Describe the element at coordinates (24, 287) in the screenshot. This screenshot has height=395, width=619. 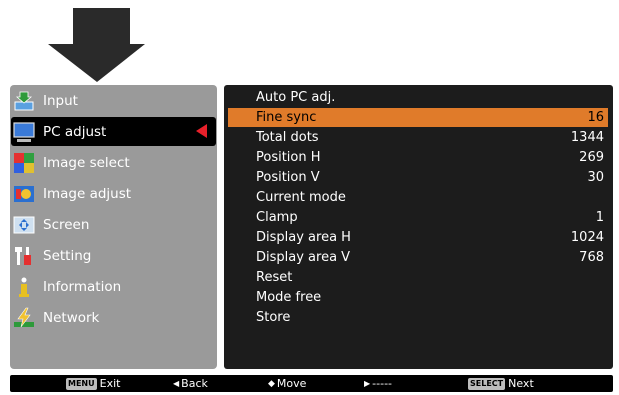
I see `information-icon` at that location.